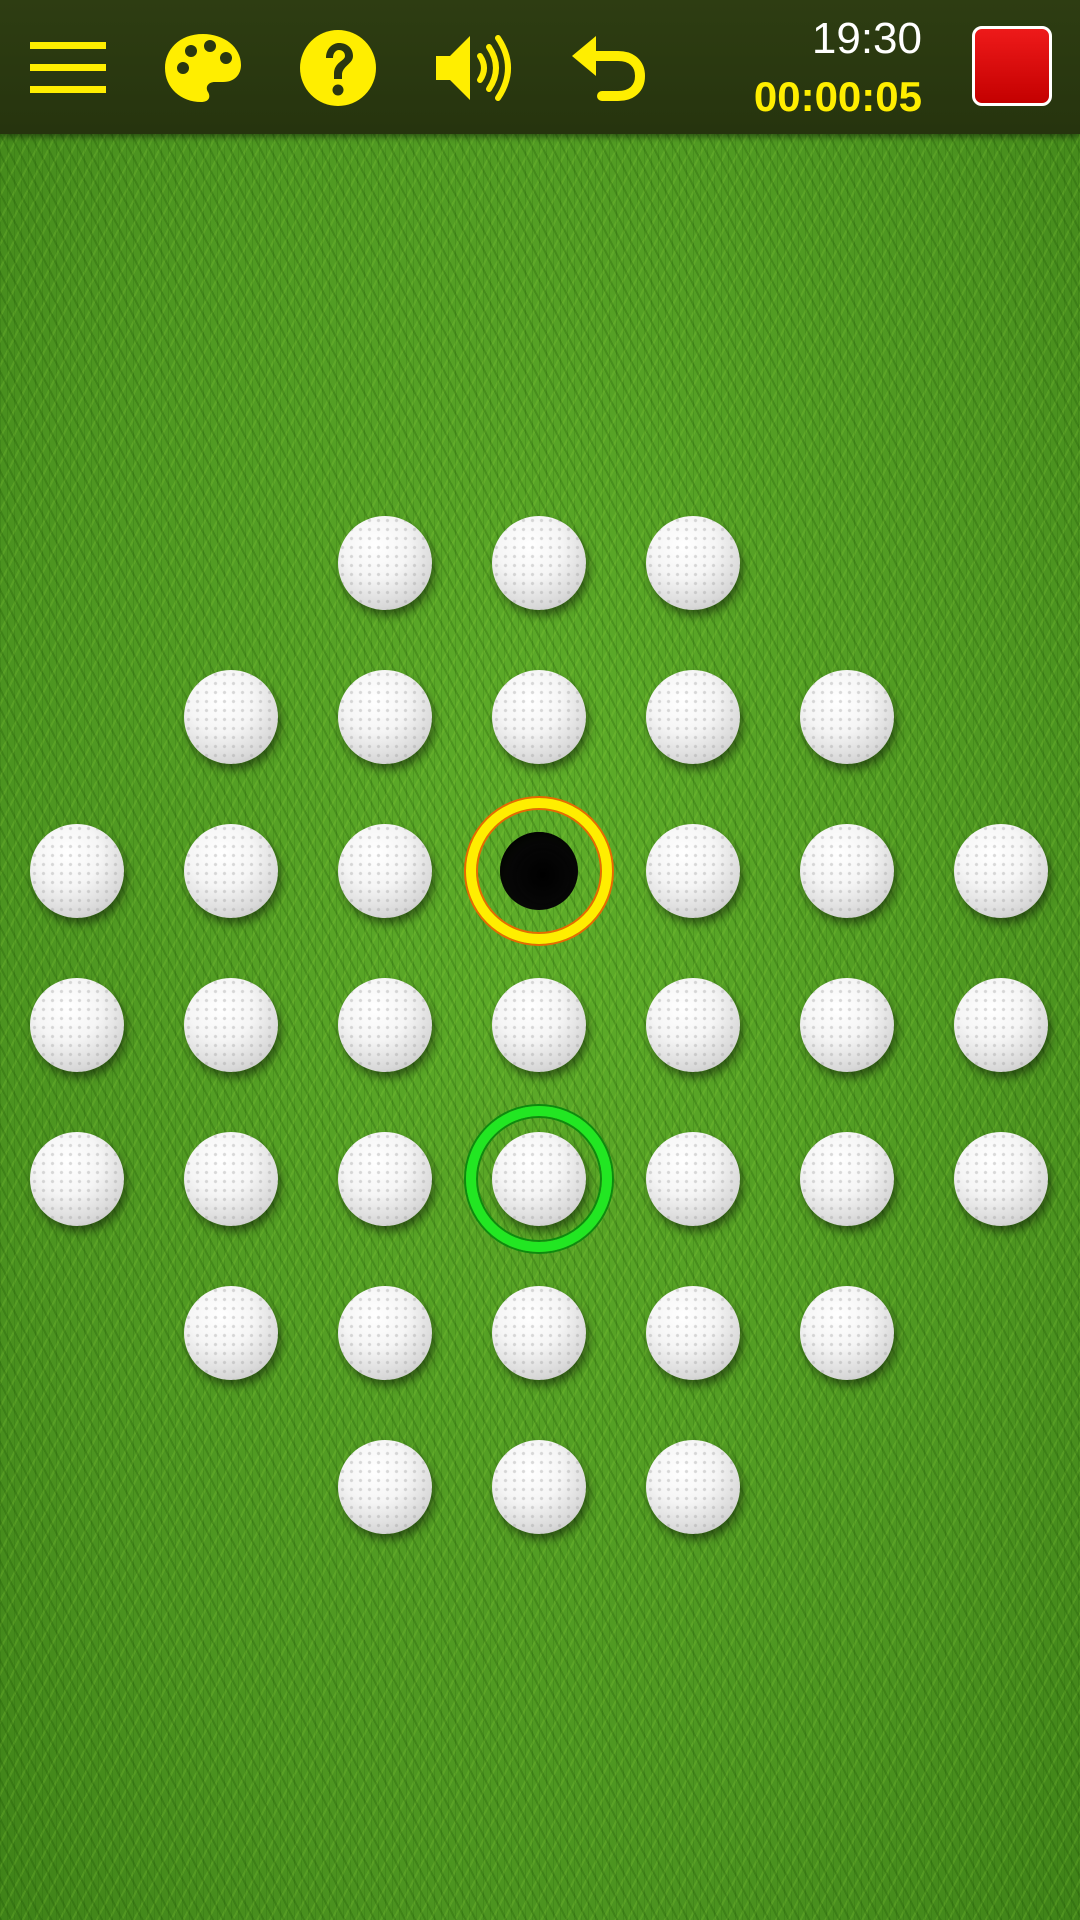  I want to click on empty-hole, so click(539, 871).